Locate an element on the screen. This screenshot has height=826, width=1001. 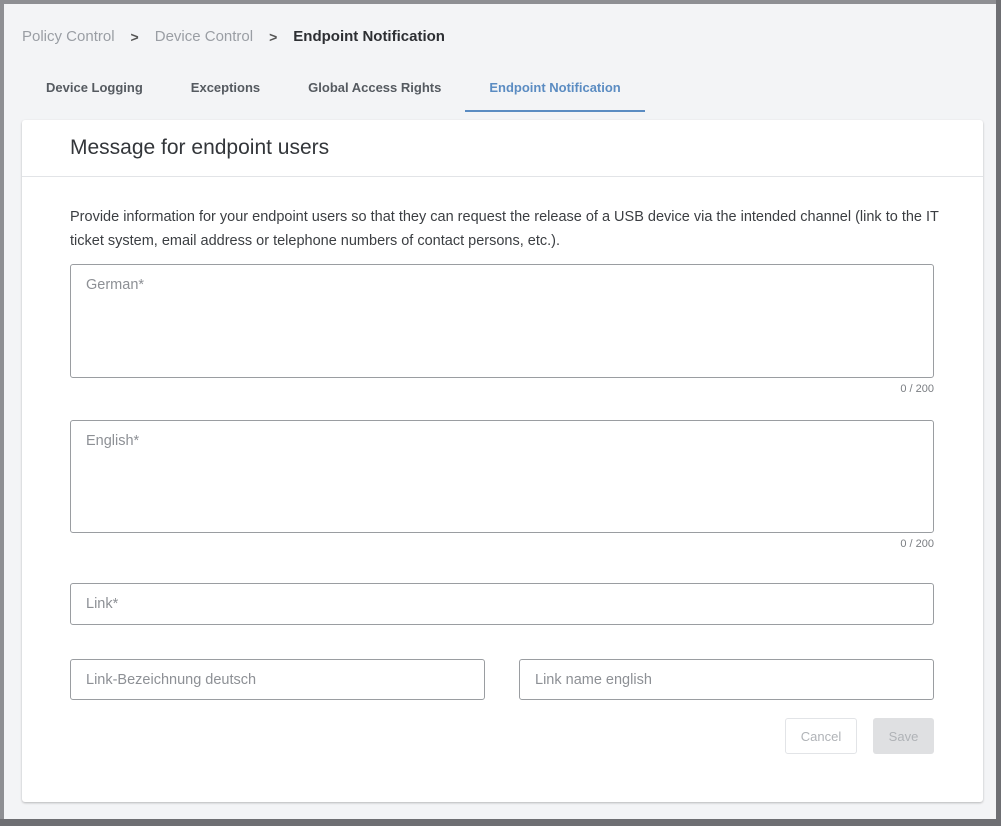
link-name-en-input is located at coordinates (726, 679).